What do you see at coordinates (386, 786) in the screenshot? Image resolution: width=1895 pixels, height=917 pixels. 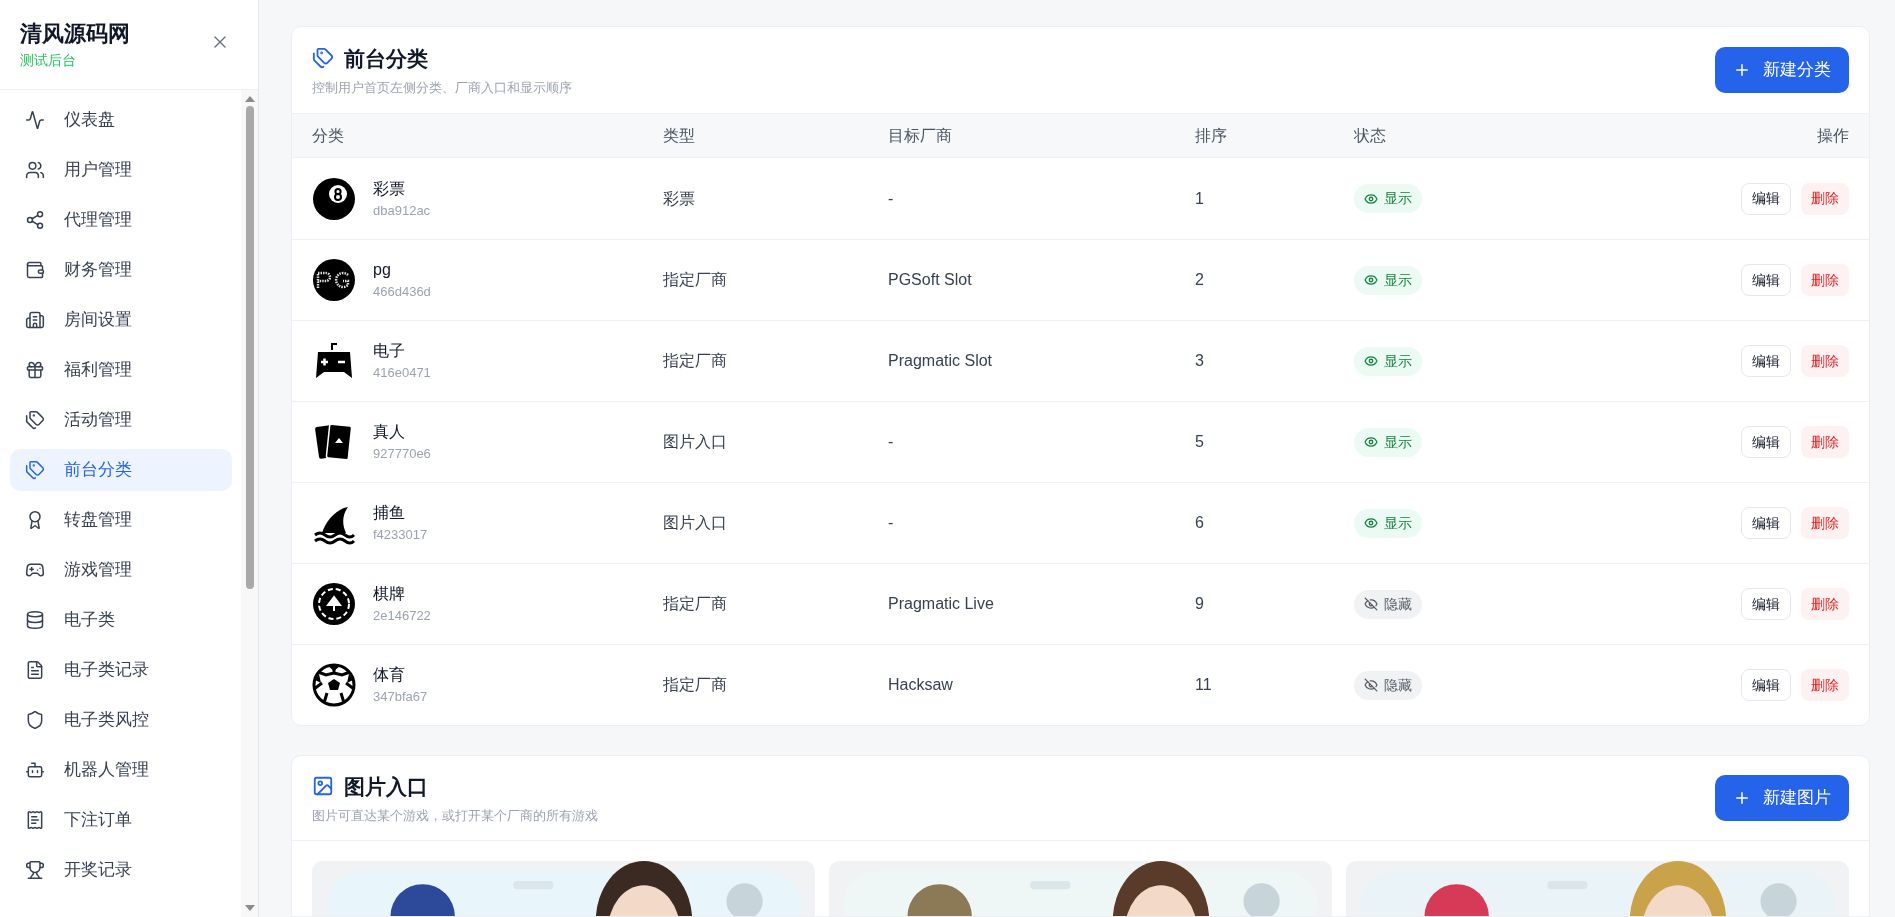 I see `section-title: 图片入口` at bounding box center [386, 786].